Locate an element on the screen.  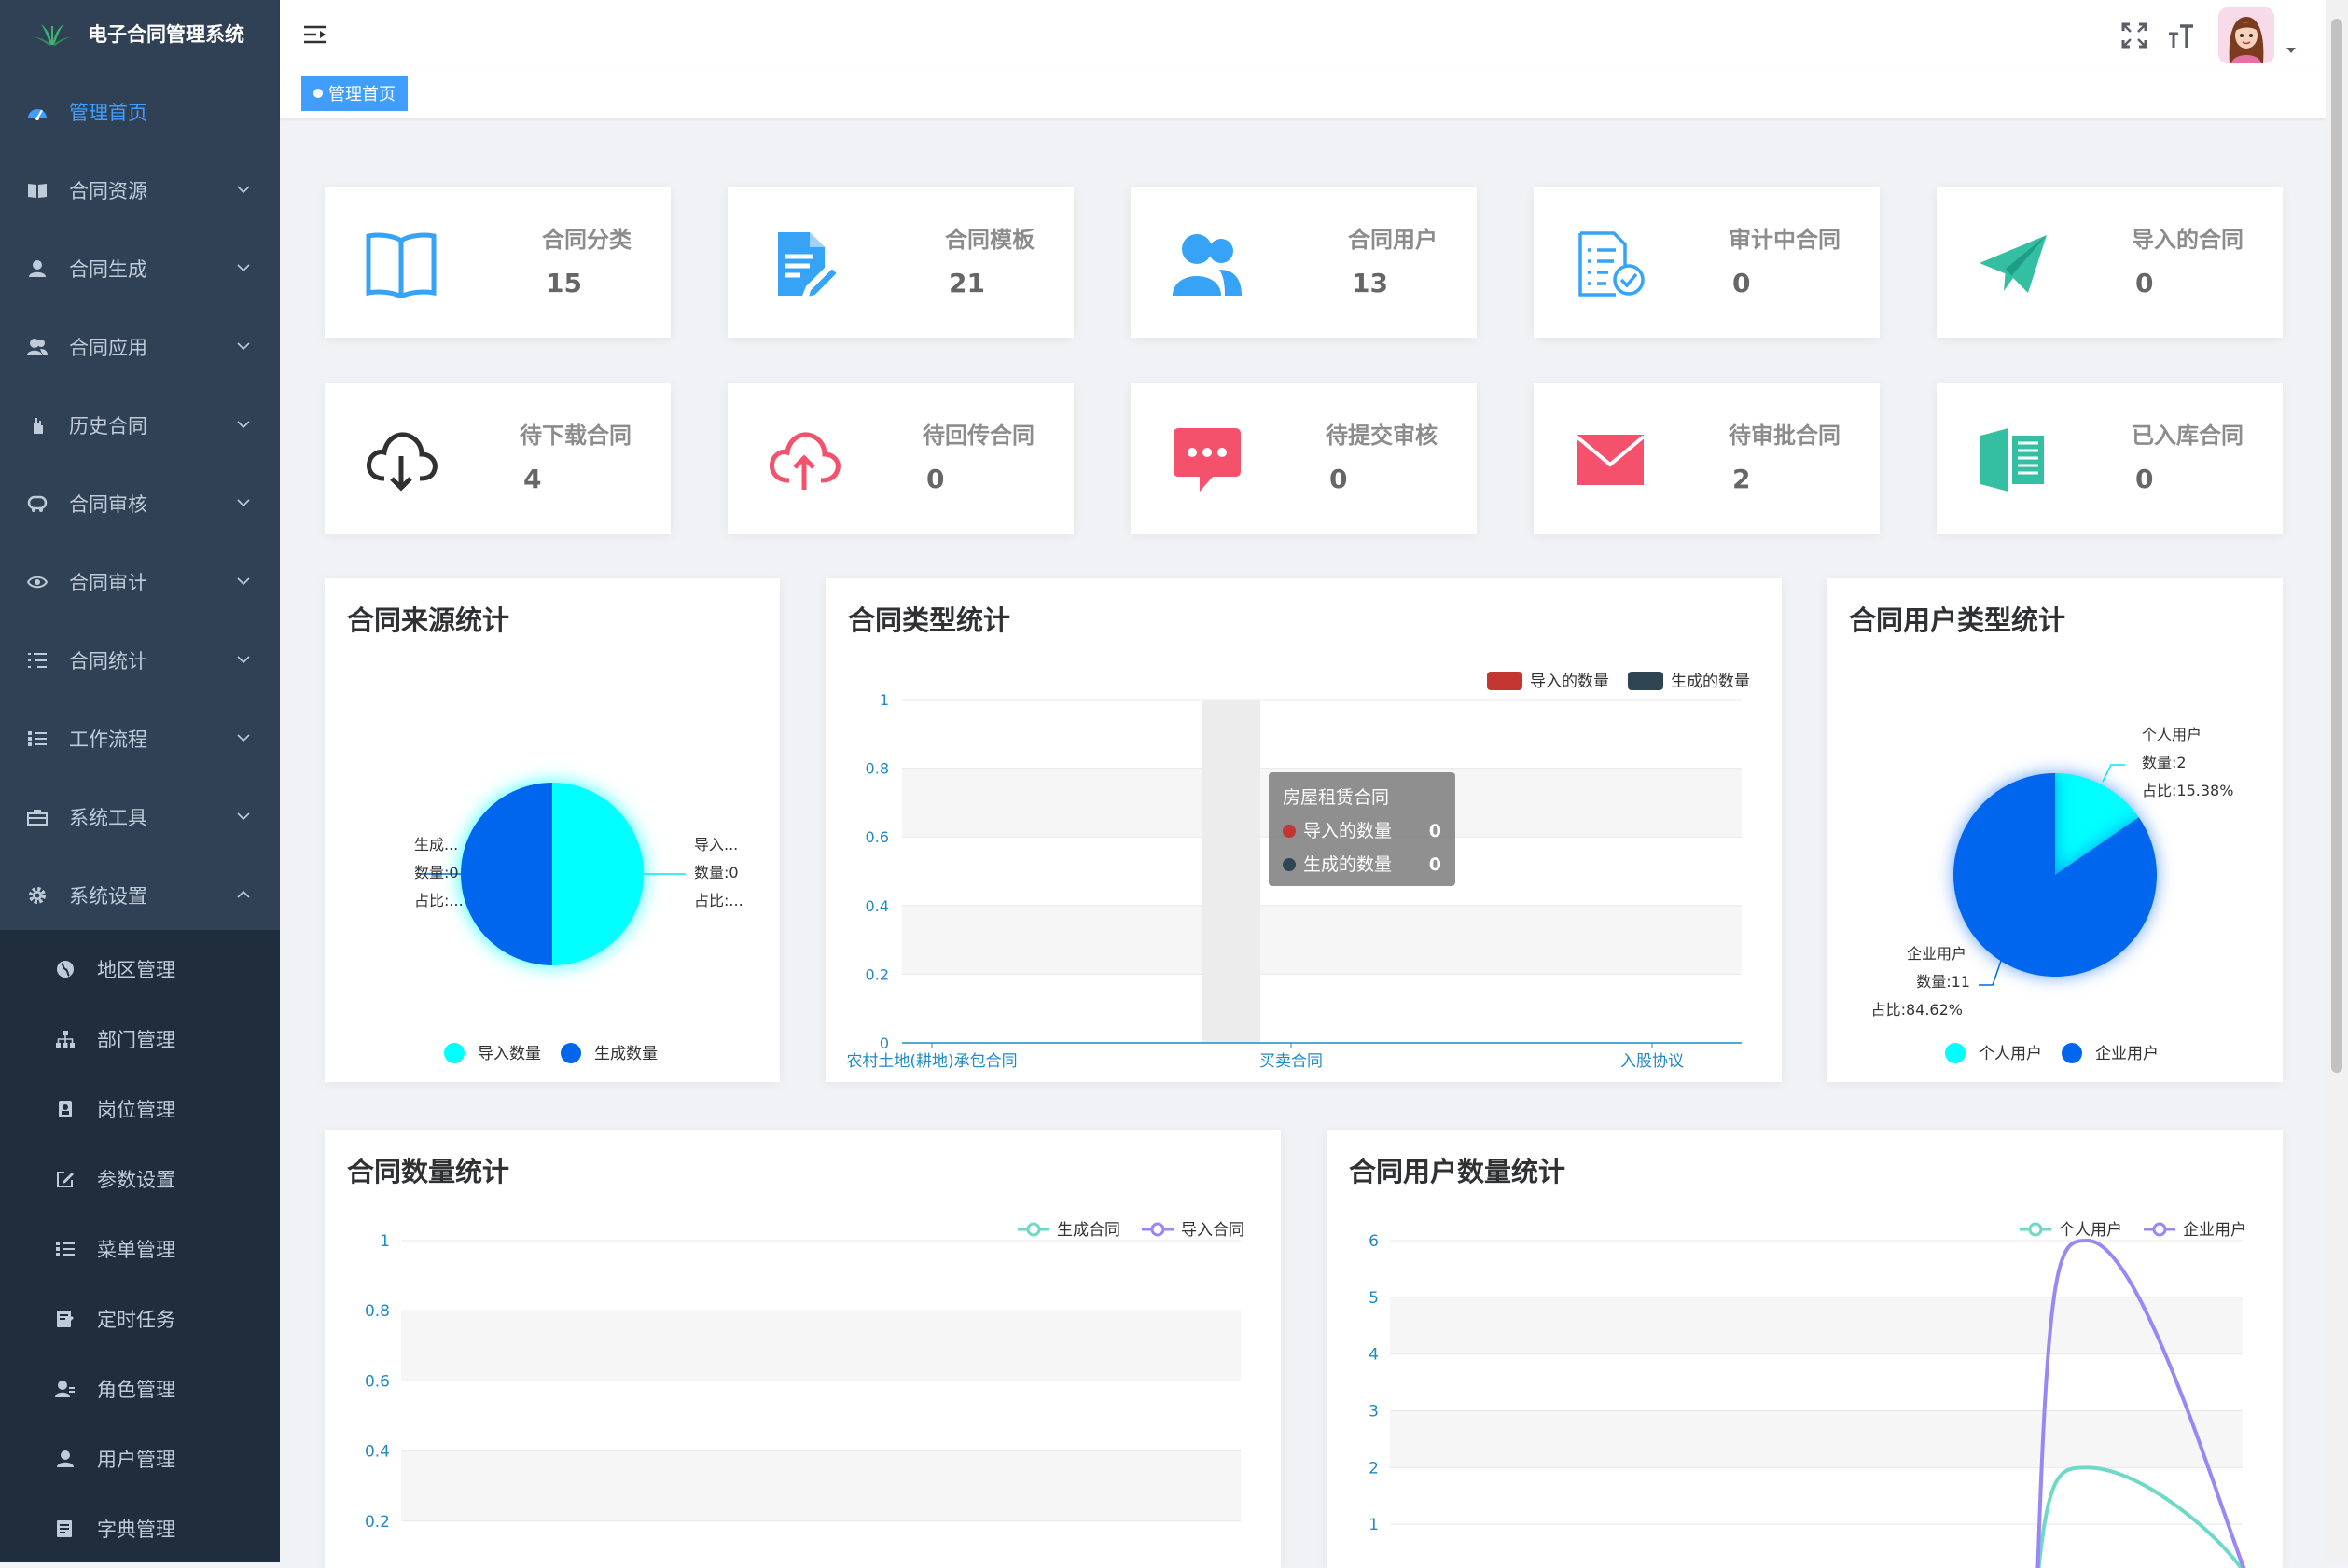
sidebar-item-label: 合同应用 is located at coordinates (108, 348).